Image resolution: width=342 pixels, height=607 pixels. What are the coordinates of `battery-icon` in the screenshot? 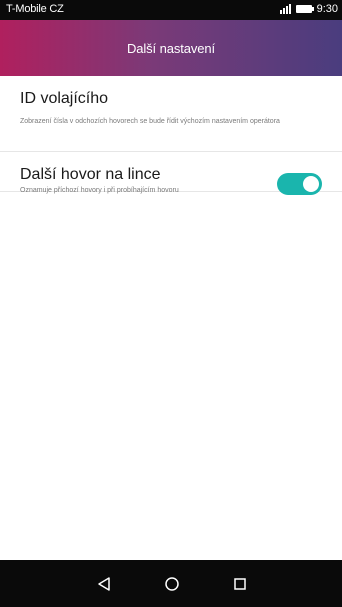 It's located at (304, 9).